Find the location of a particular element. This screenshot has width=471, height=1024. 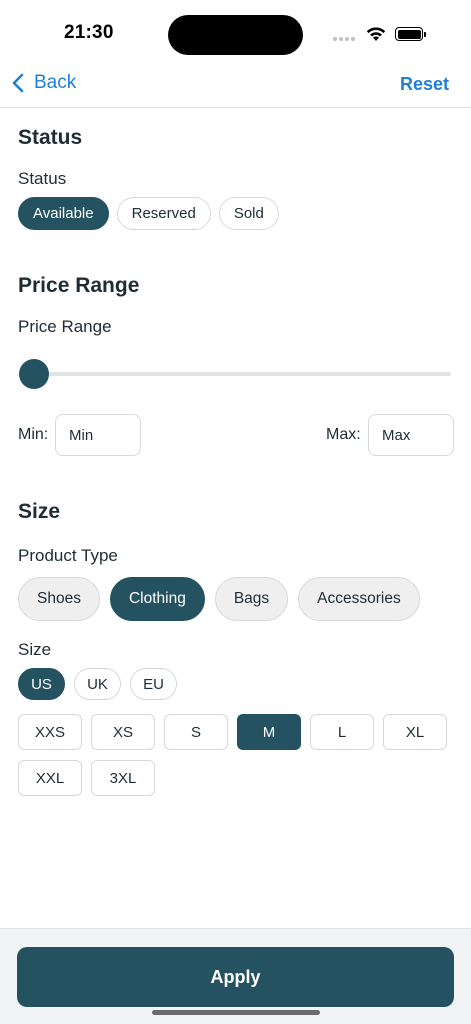

status-bar: 21:30 is located at coordinates (235, 33).